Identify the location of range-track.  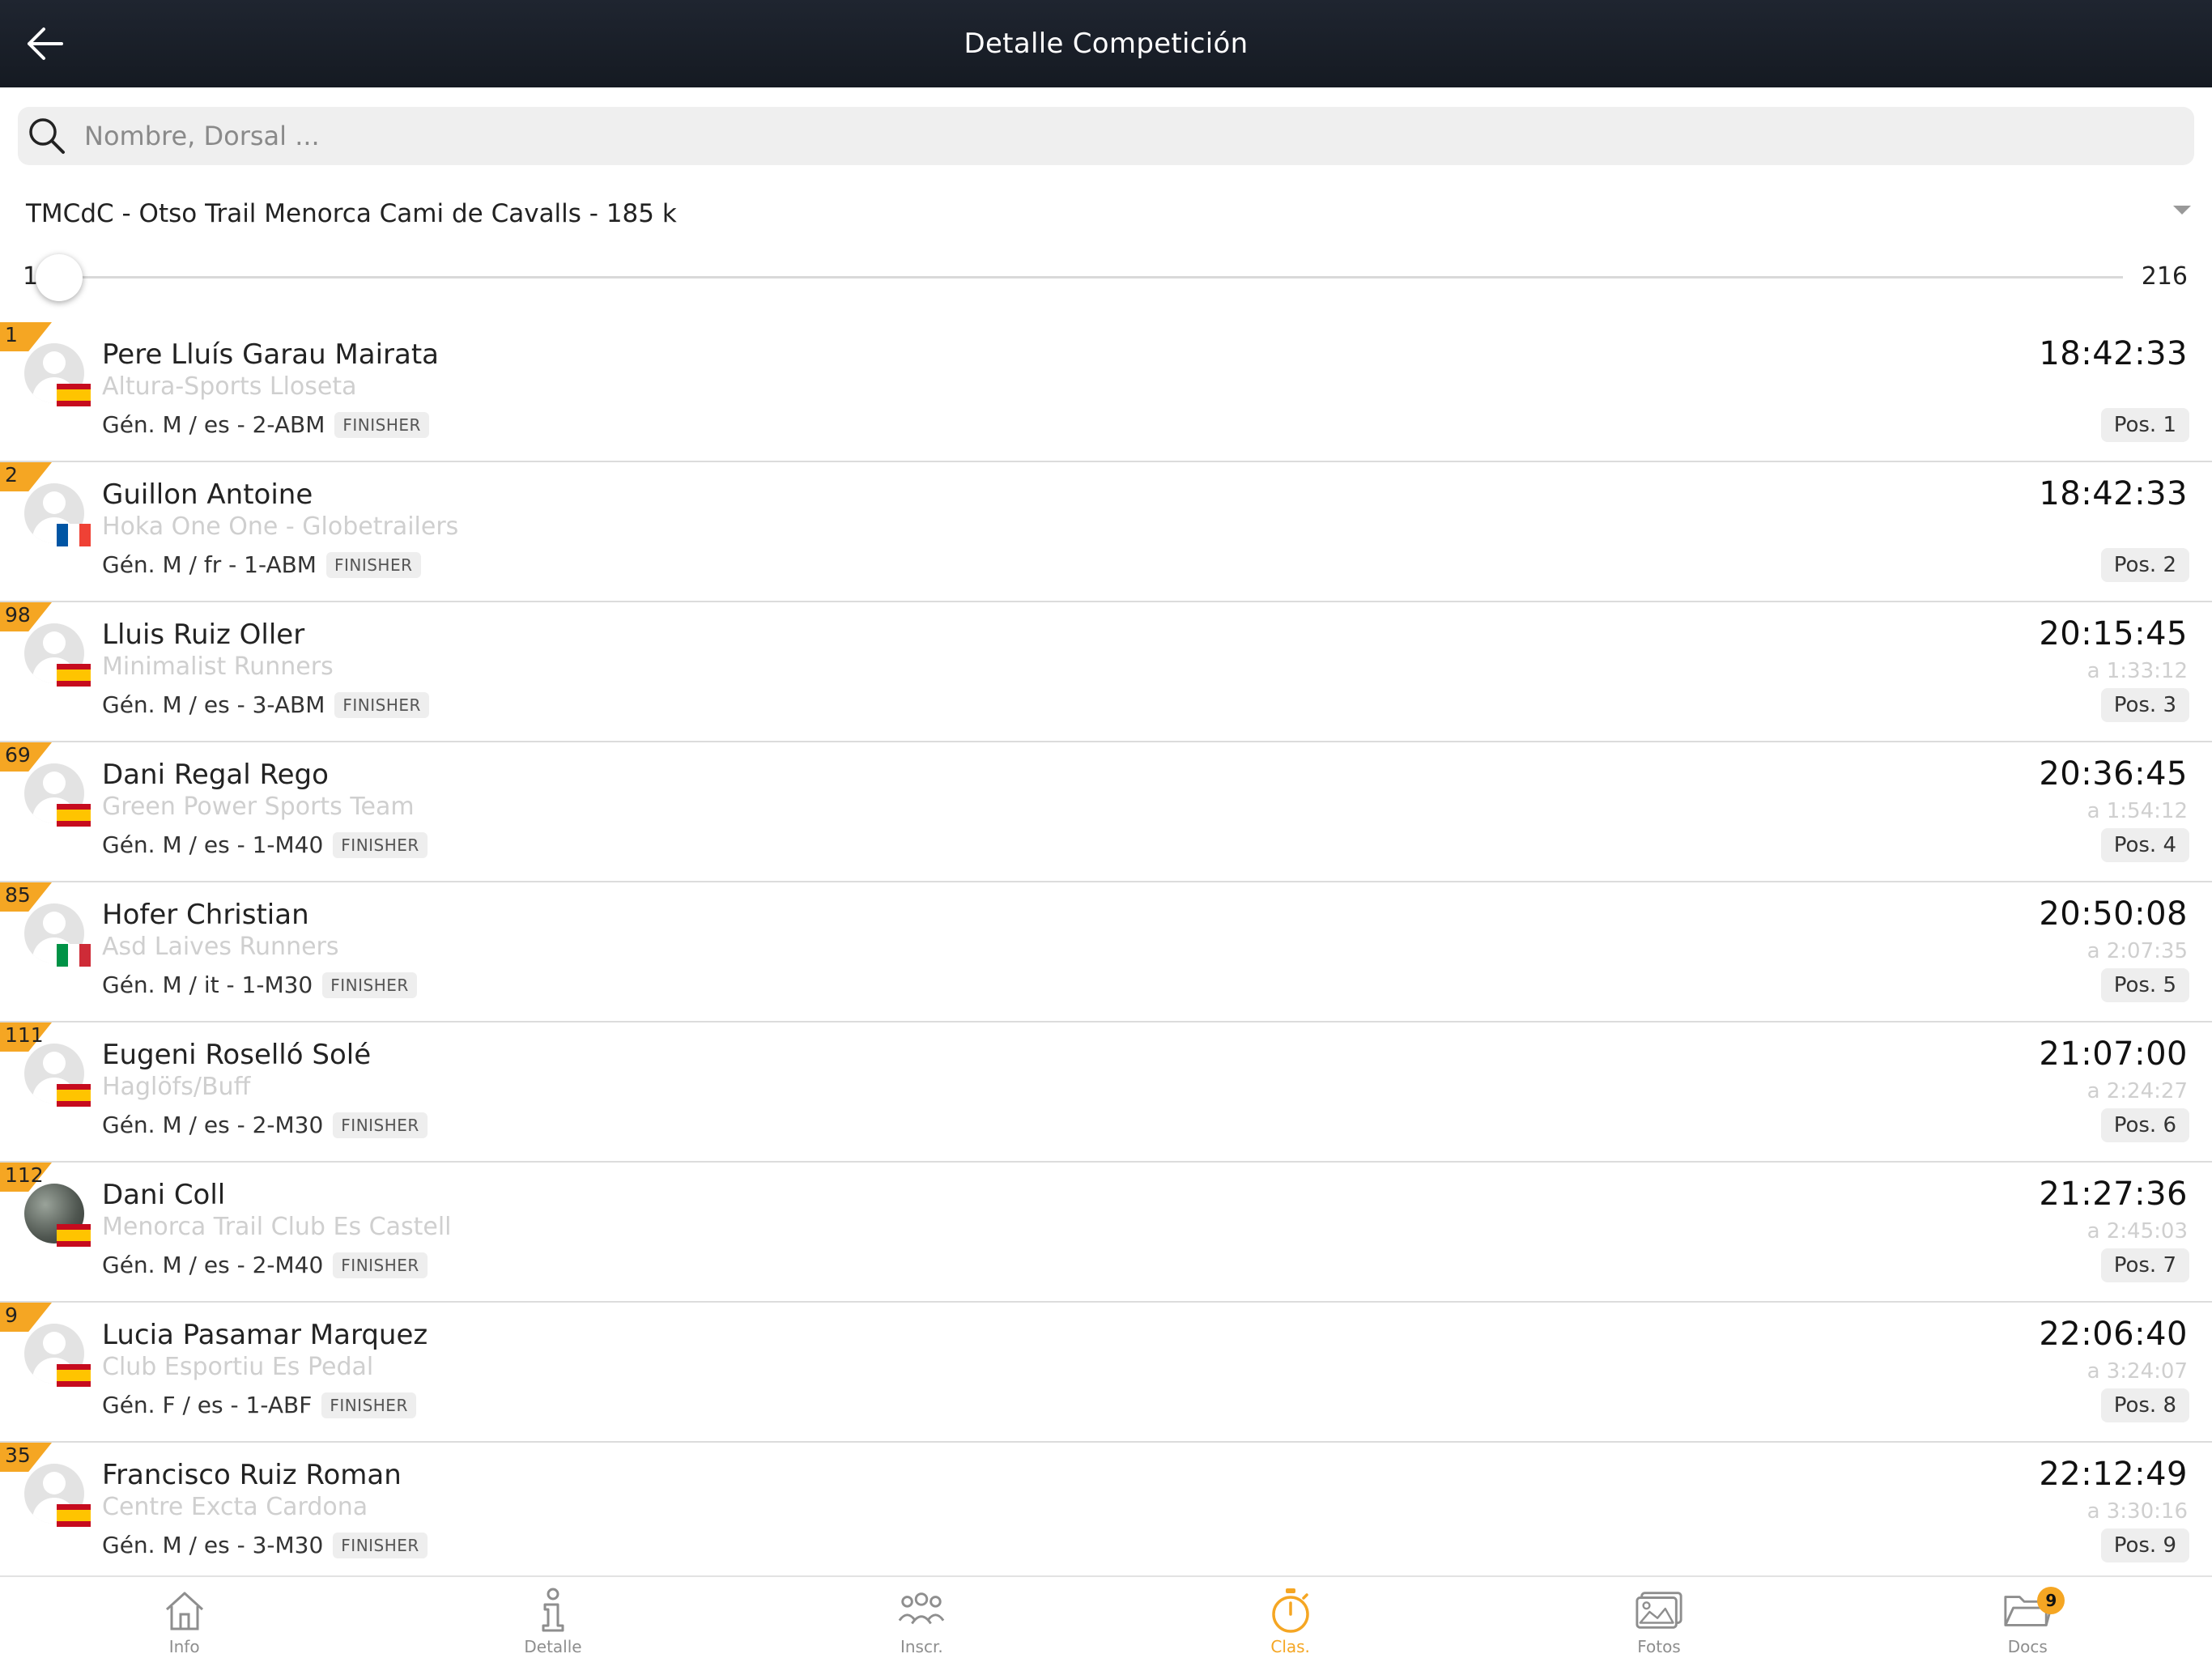
(1090, 277).